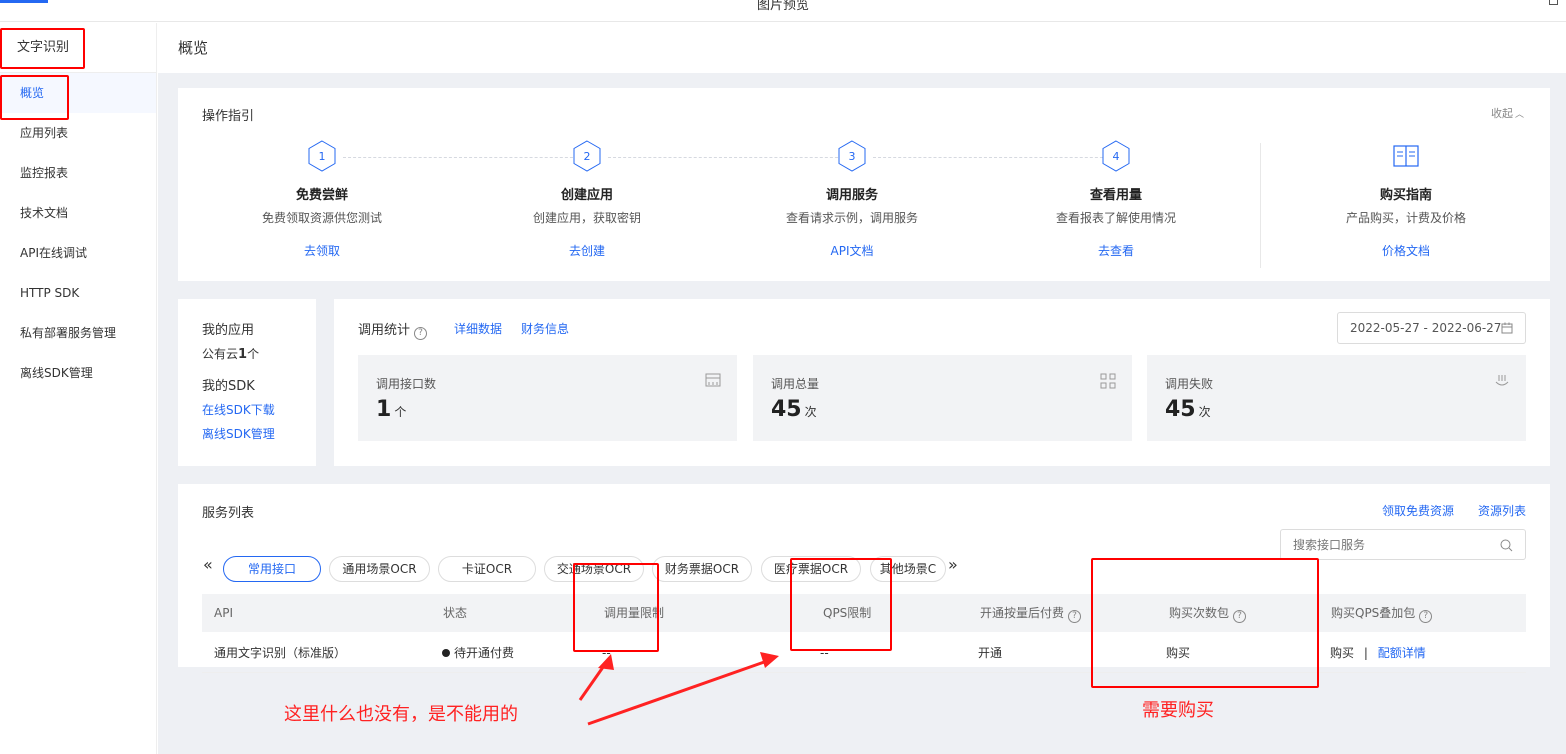 Image resolution: width=1566 pixels, height=754 pixels. I want to click on public-cloud-count: 公有云1个, so click(230, 353).